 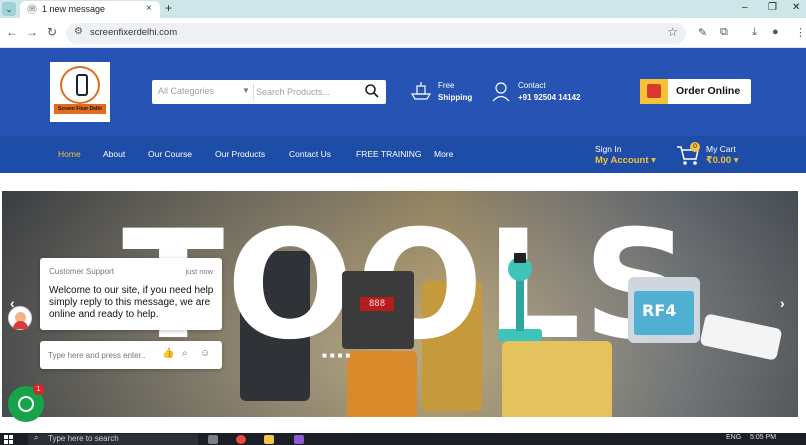 What do you see at coordinates (83, 438) in the screenshot?
I see `taskbar-search-text: Type here to search` at bounding box center [83, 438].